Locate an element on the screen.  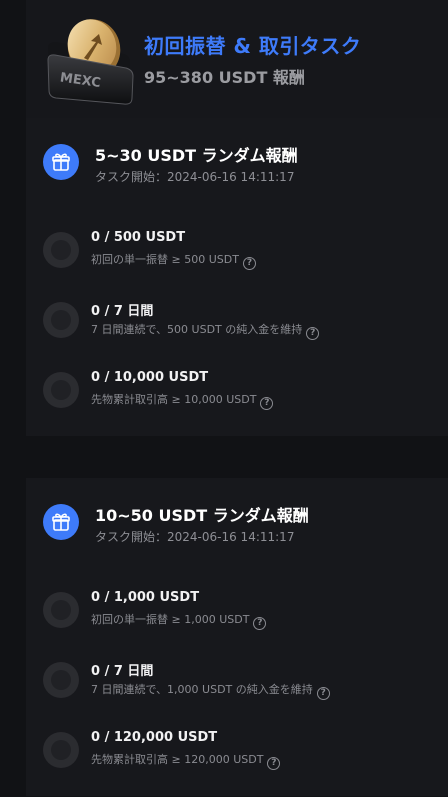
task-item: 0 / 7 日間 7 日間連続で、500 USDT の純入金を維持? is located at coordinates (243, 321).